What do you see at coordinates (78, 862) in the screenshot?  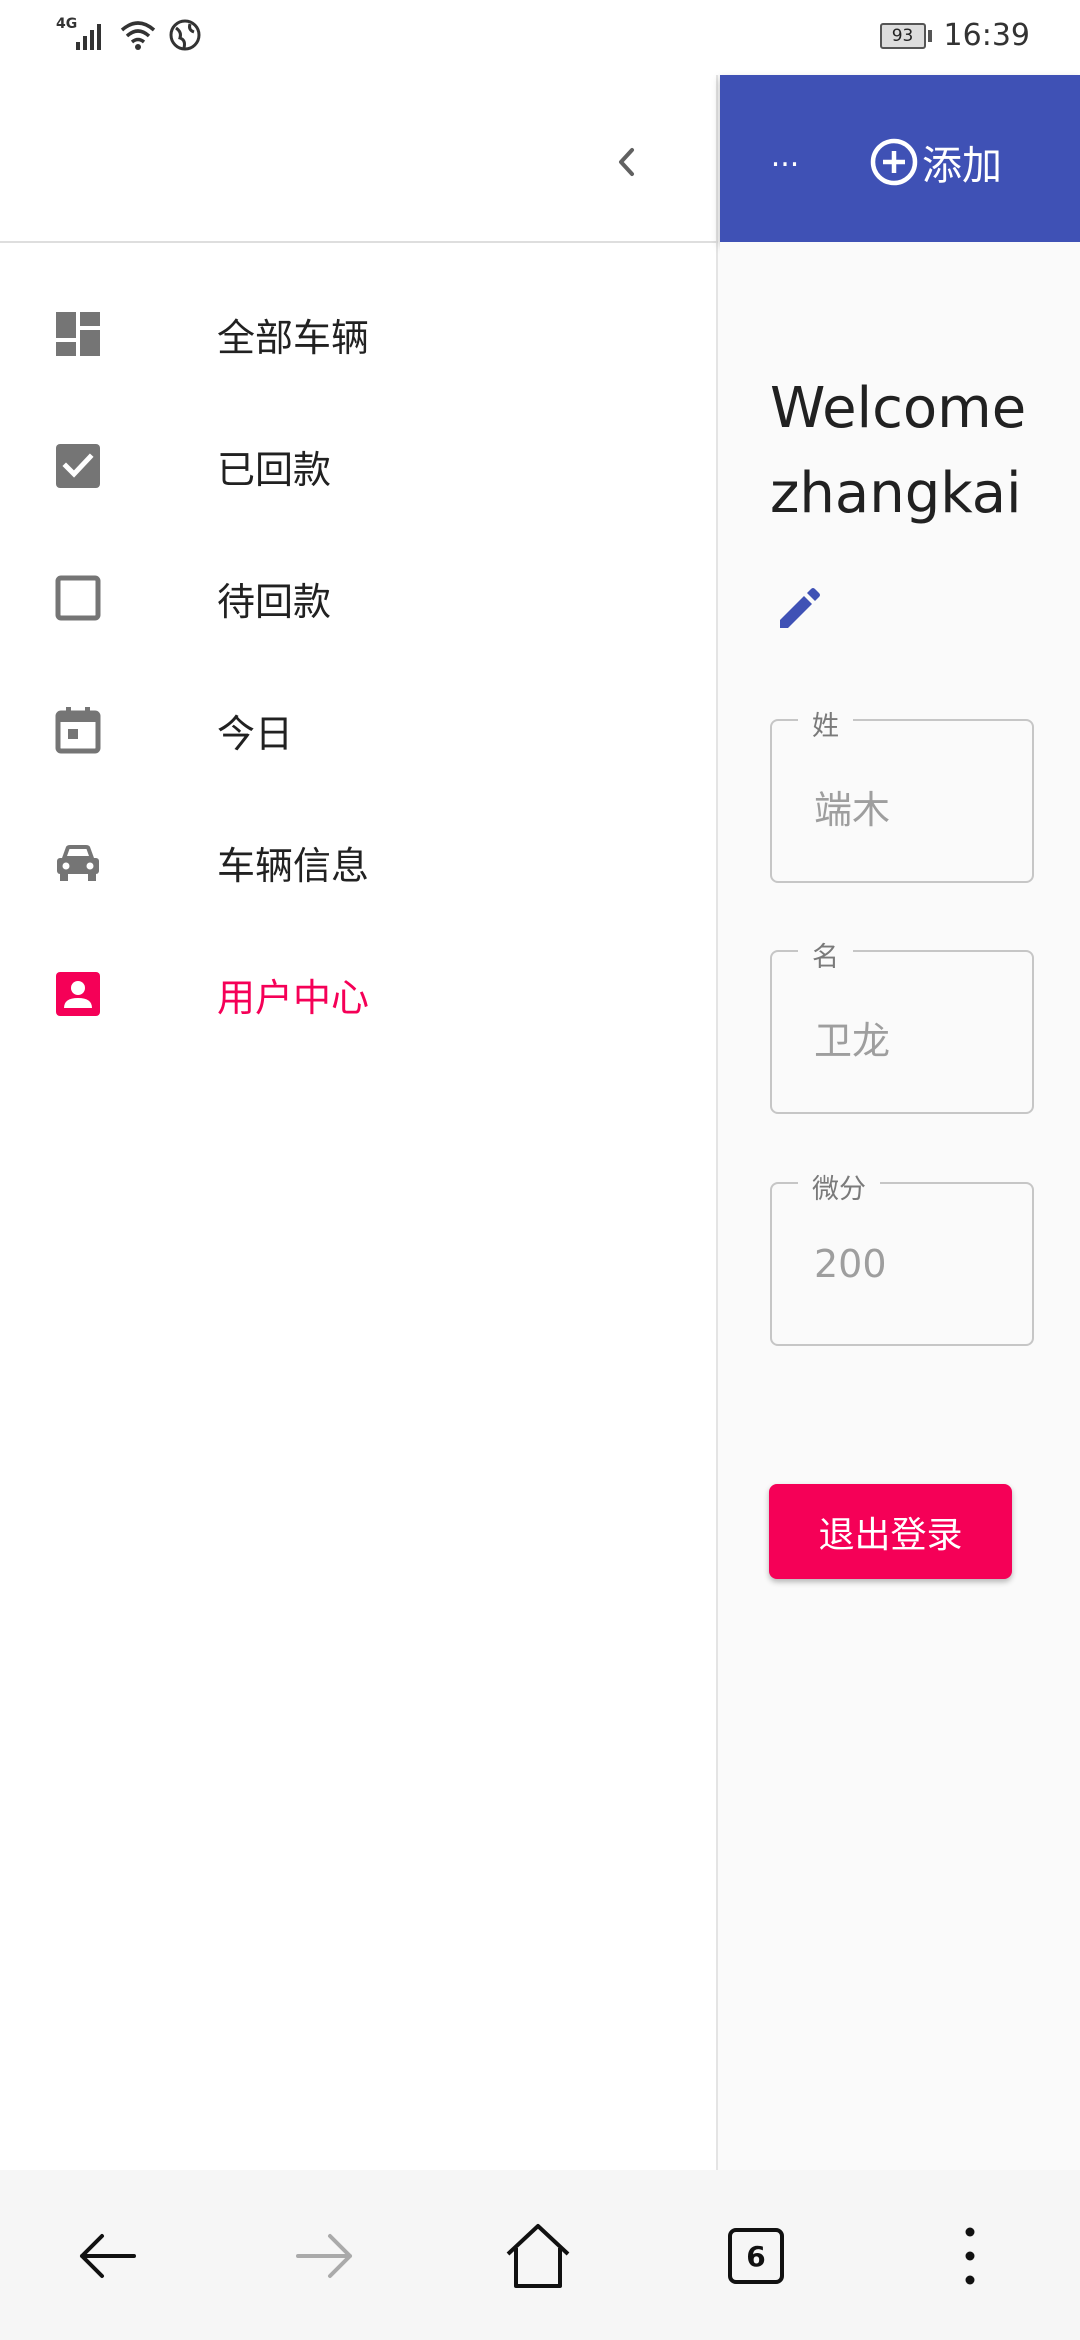 I see `car-icon` at bounding box center [78, 862].